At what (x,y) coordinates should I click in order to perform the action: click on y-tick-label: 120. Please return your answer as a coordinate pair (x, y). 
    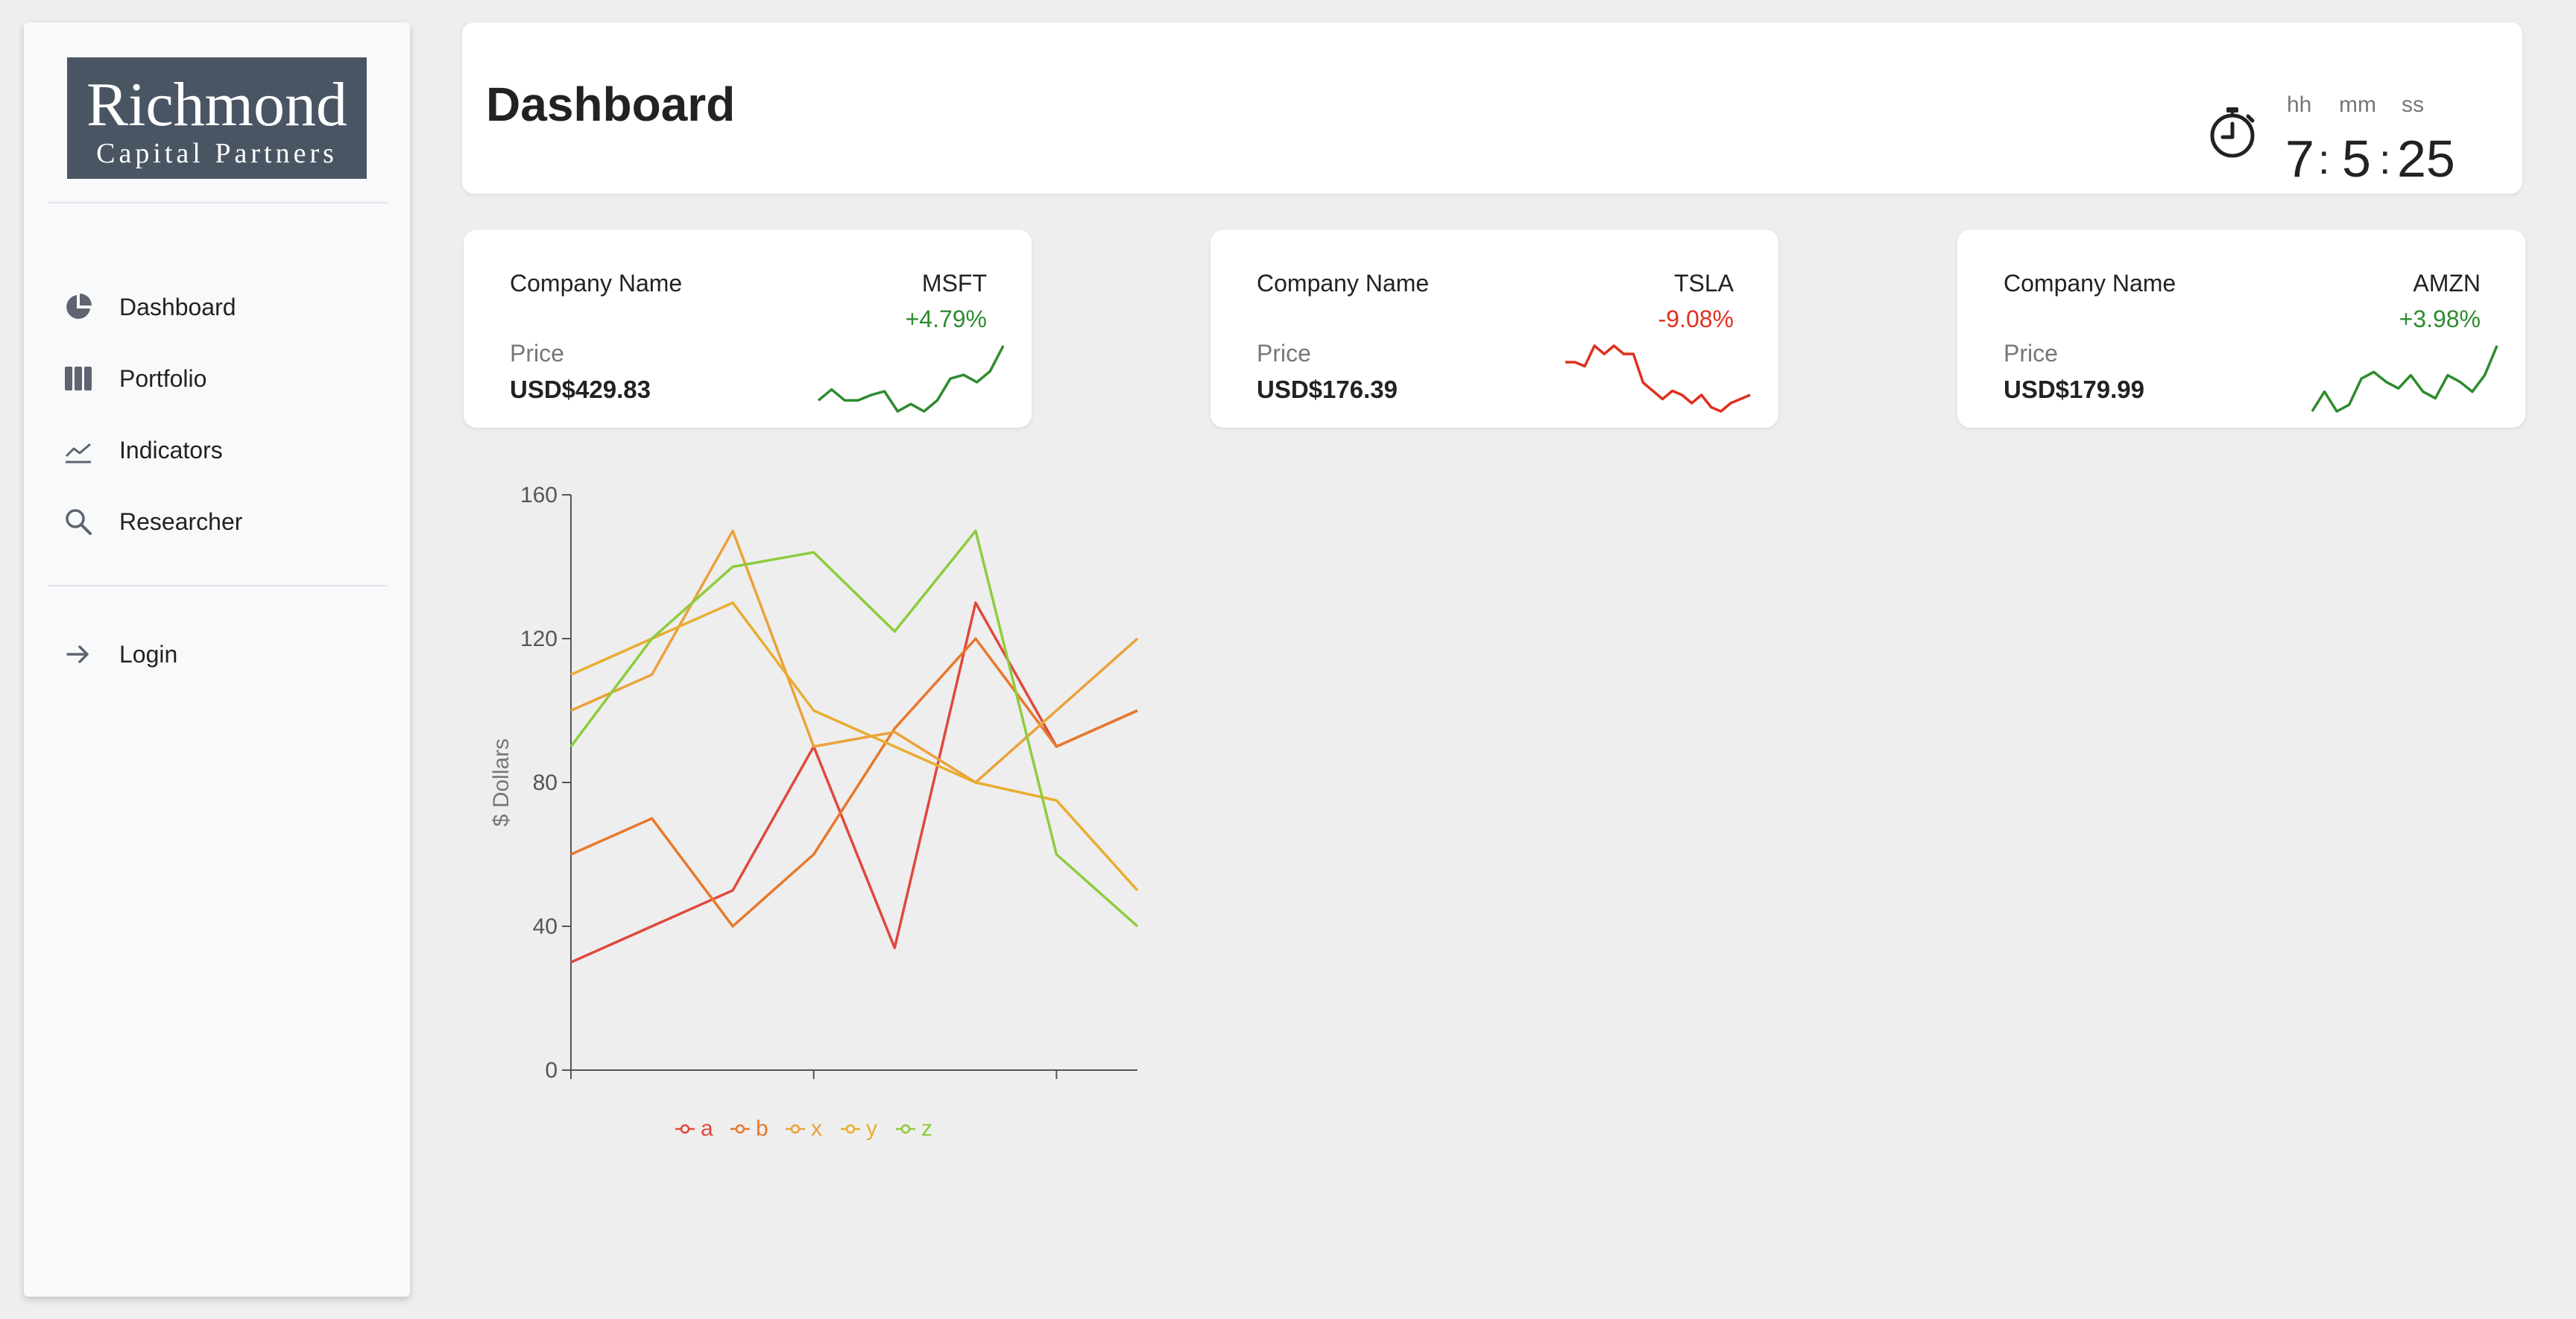
    Looking at the image, I should click on (539, 639).